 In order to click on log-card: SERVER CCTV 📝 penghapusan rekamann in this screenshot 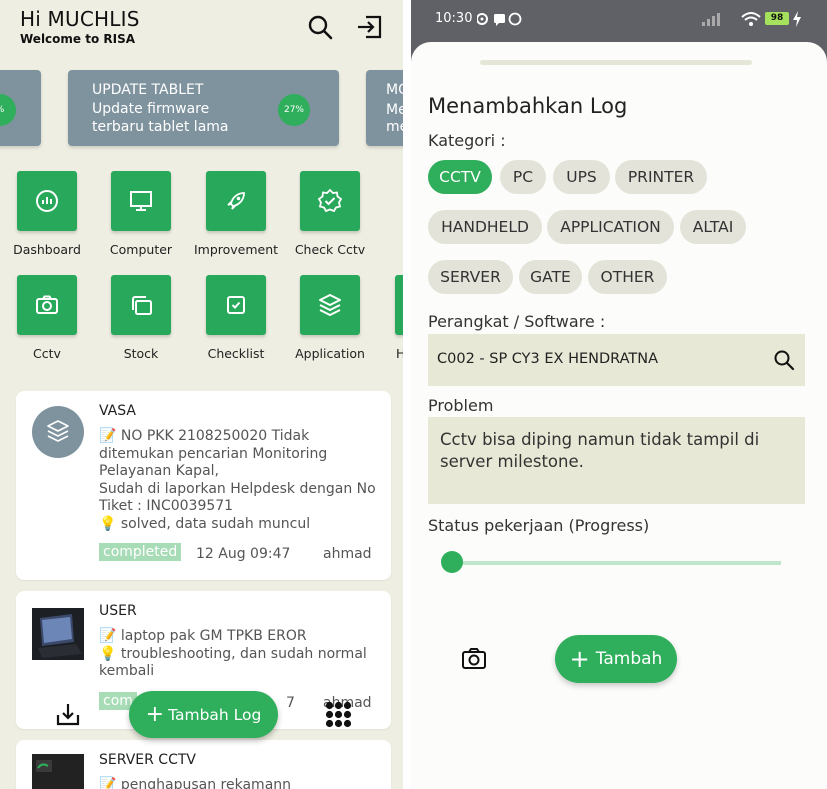, I will do `click(203, 764)`.